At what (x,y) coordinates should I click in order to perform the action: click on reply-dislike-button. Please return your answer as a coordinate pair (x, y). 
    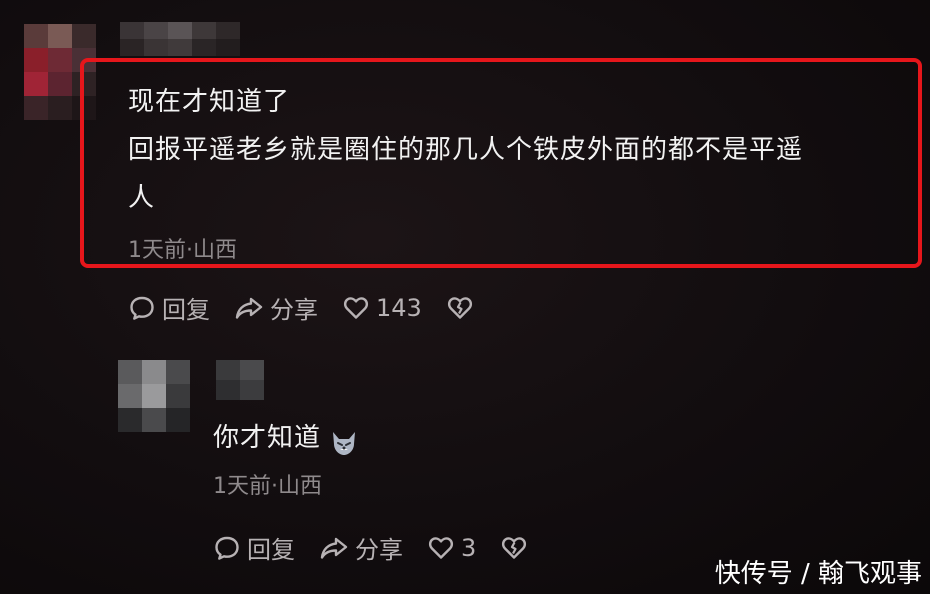
    Looking at the image, I should click on (517, 548).